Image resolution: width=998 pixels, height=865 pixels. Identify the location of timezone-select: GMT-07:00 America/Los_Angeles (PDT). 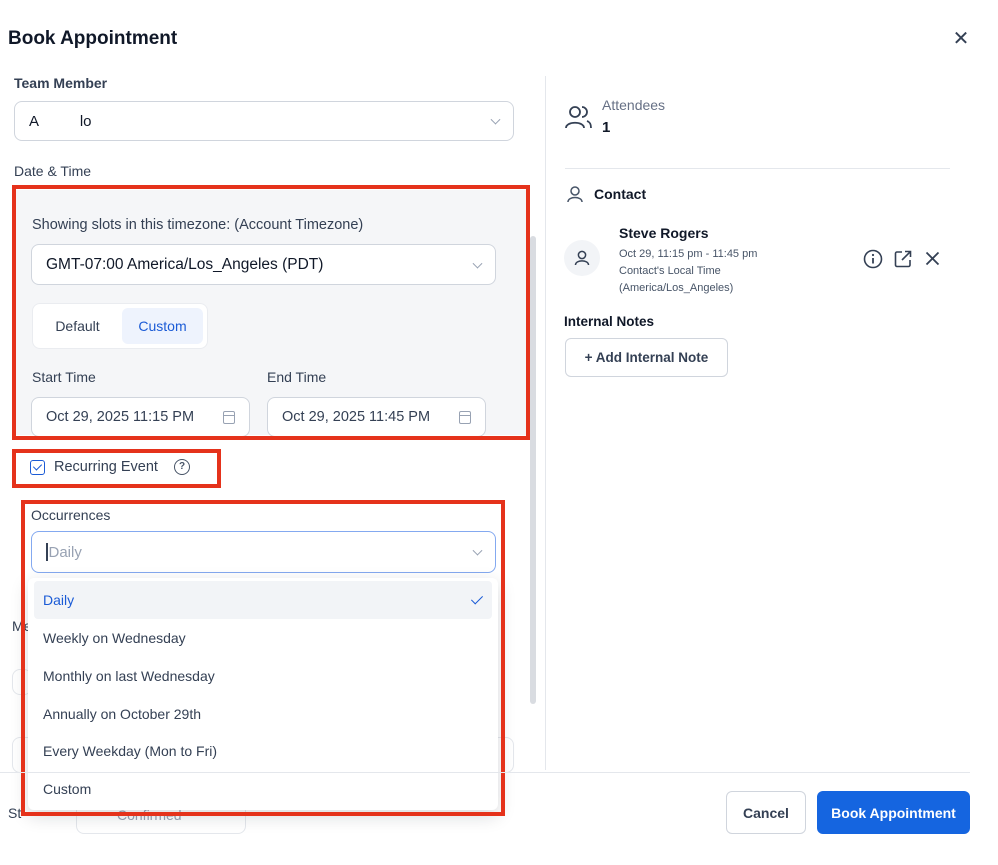
(263, 264).